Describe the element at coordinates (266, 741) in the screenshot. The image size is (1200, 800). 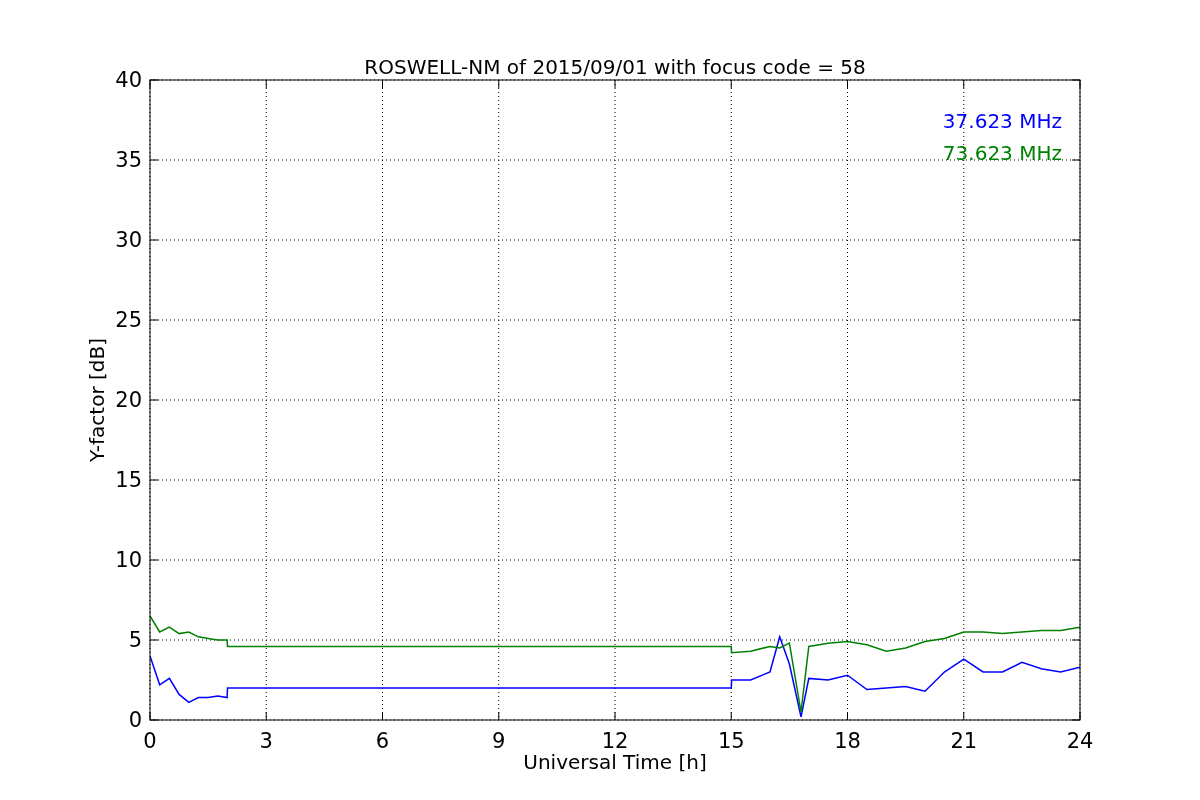
I see `tick-label: 3` at that location.